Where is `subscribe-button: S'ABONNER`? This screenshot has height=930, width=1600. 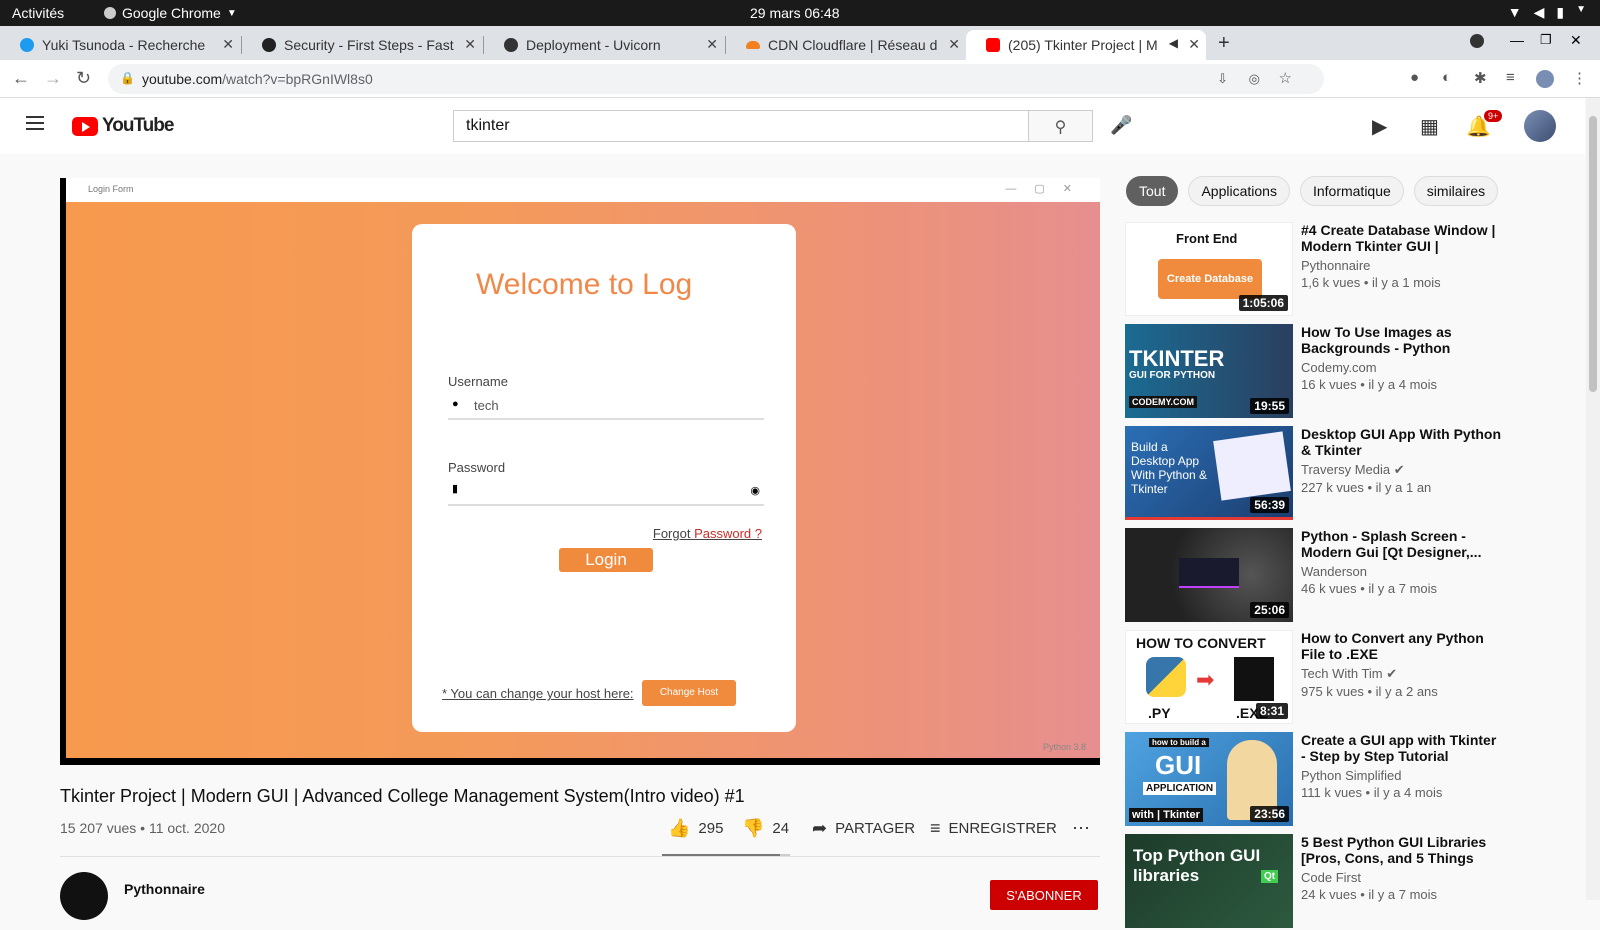 subscribe-button: S'ABONNER is located at coordinates (1044, 895).